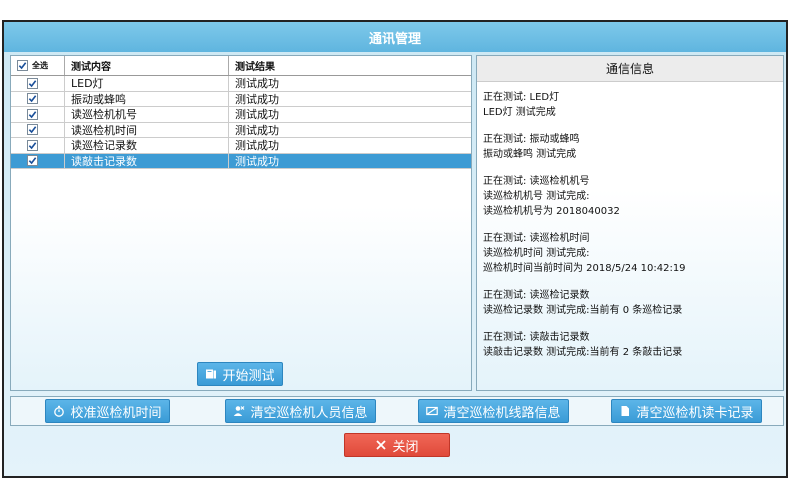 Image resolution: width=790 pixels, height=500 pixels. Describe the element at coordinates (147, 83) in the screenshot. I see `row-content: LED灯` at that location.